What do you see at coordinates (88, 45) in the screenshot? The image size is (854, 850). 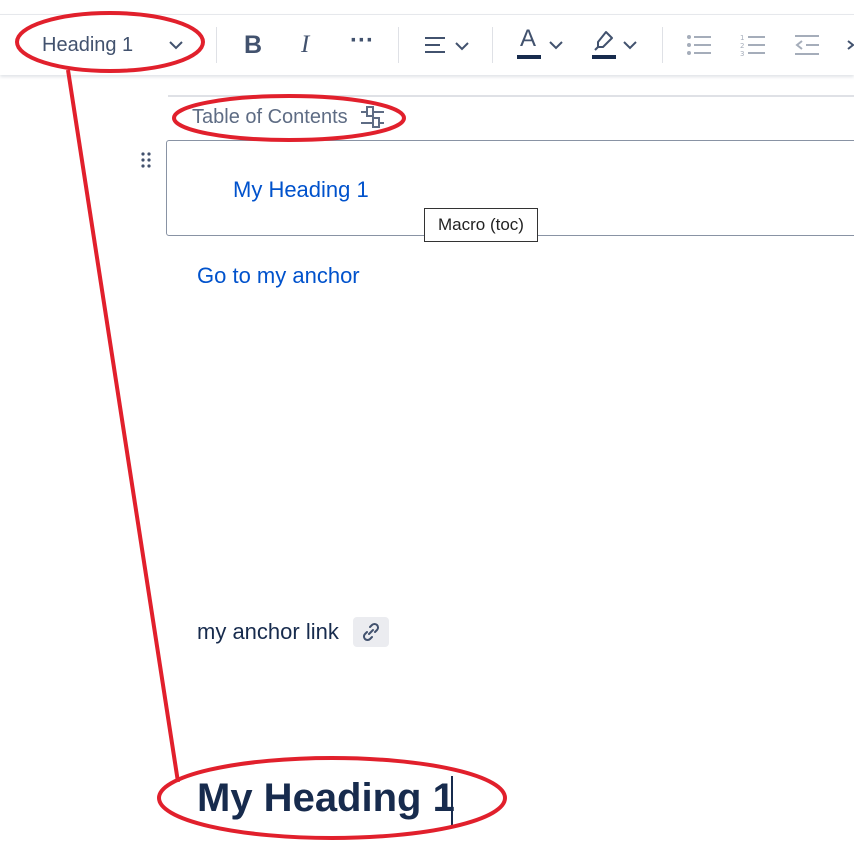 I see `text-style-label: Heading 1` at bounding box center [88, 45].